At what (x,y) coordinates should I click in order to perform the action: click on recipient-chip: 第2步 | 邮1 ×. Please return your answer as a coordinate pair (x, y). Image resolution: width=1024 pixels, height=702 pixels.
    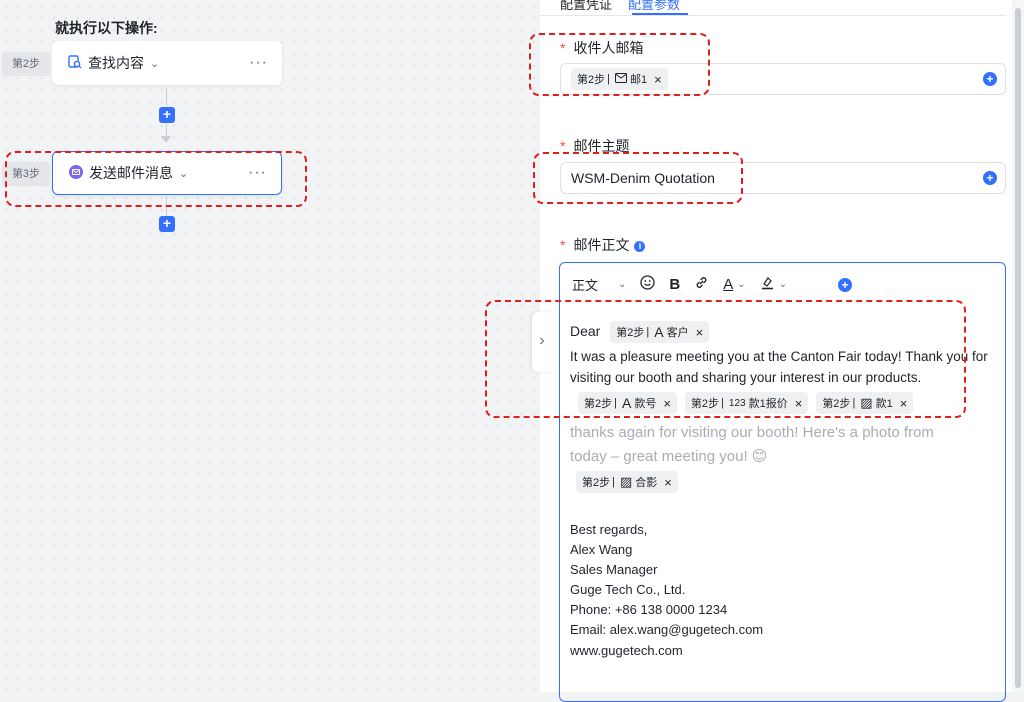
    Looking at the image, I should click on (619, 79).